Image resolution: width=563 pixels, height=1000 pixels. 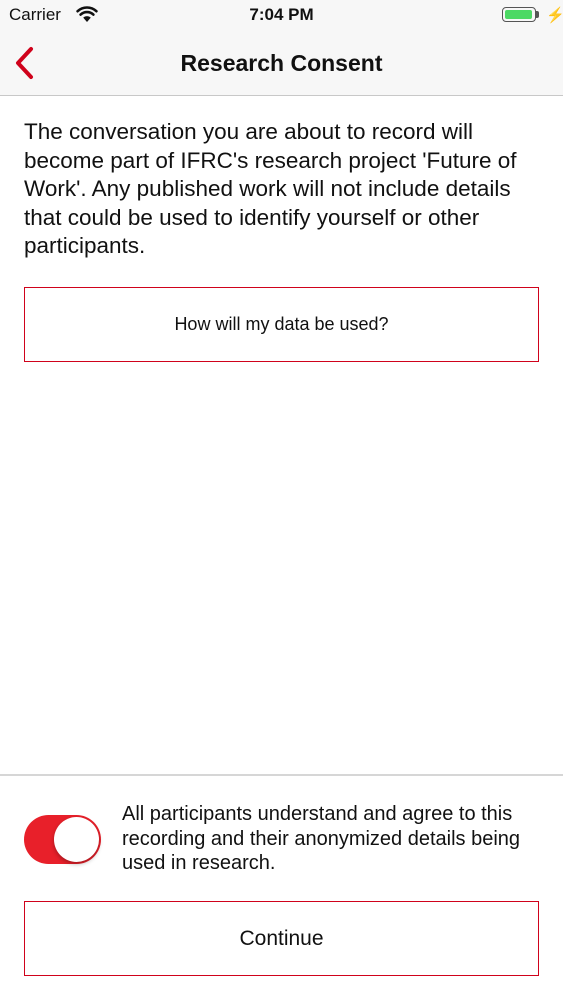 What do you see at coordinates (281, 775) in the screenshot?
I see `divider` at bounding box center [281, 775].